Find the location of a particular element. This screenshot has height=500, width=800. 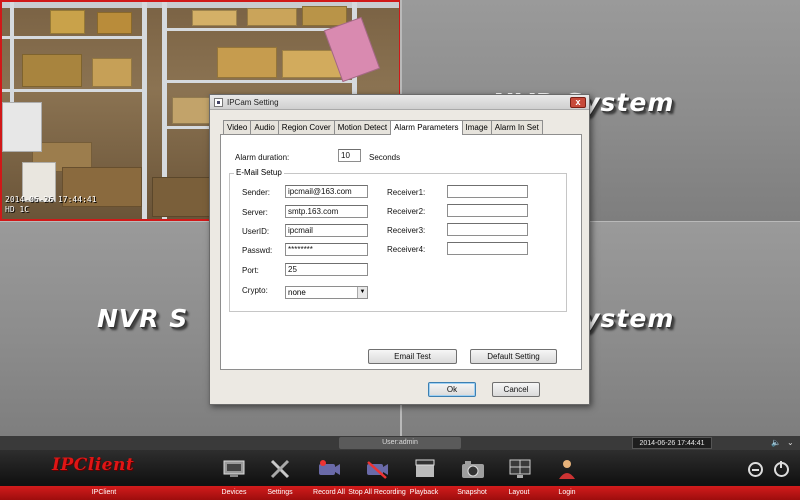

devices-icon is located at coordinates (234, 468).